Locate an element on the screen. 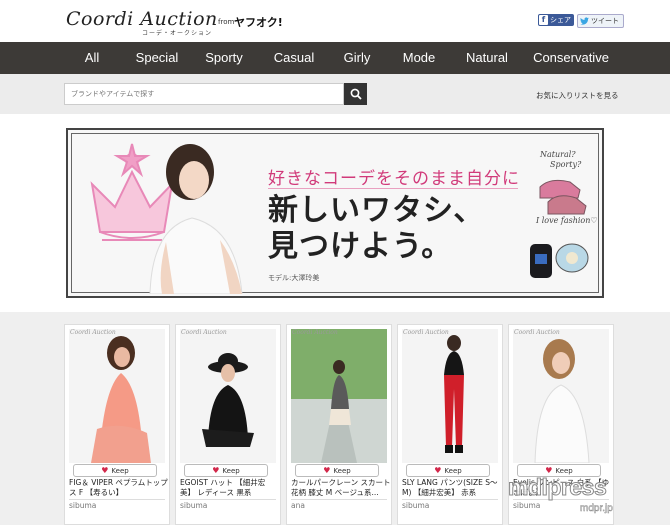 Image resolution: width=670 pixels, height=525 pixels. nav-item-special: Special is located at coordinates (157, 58).